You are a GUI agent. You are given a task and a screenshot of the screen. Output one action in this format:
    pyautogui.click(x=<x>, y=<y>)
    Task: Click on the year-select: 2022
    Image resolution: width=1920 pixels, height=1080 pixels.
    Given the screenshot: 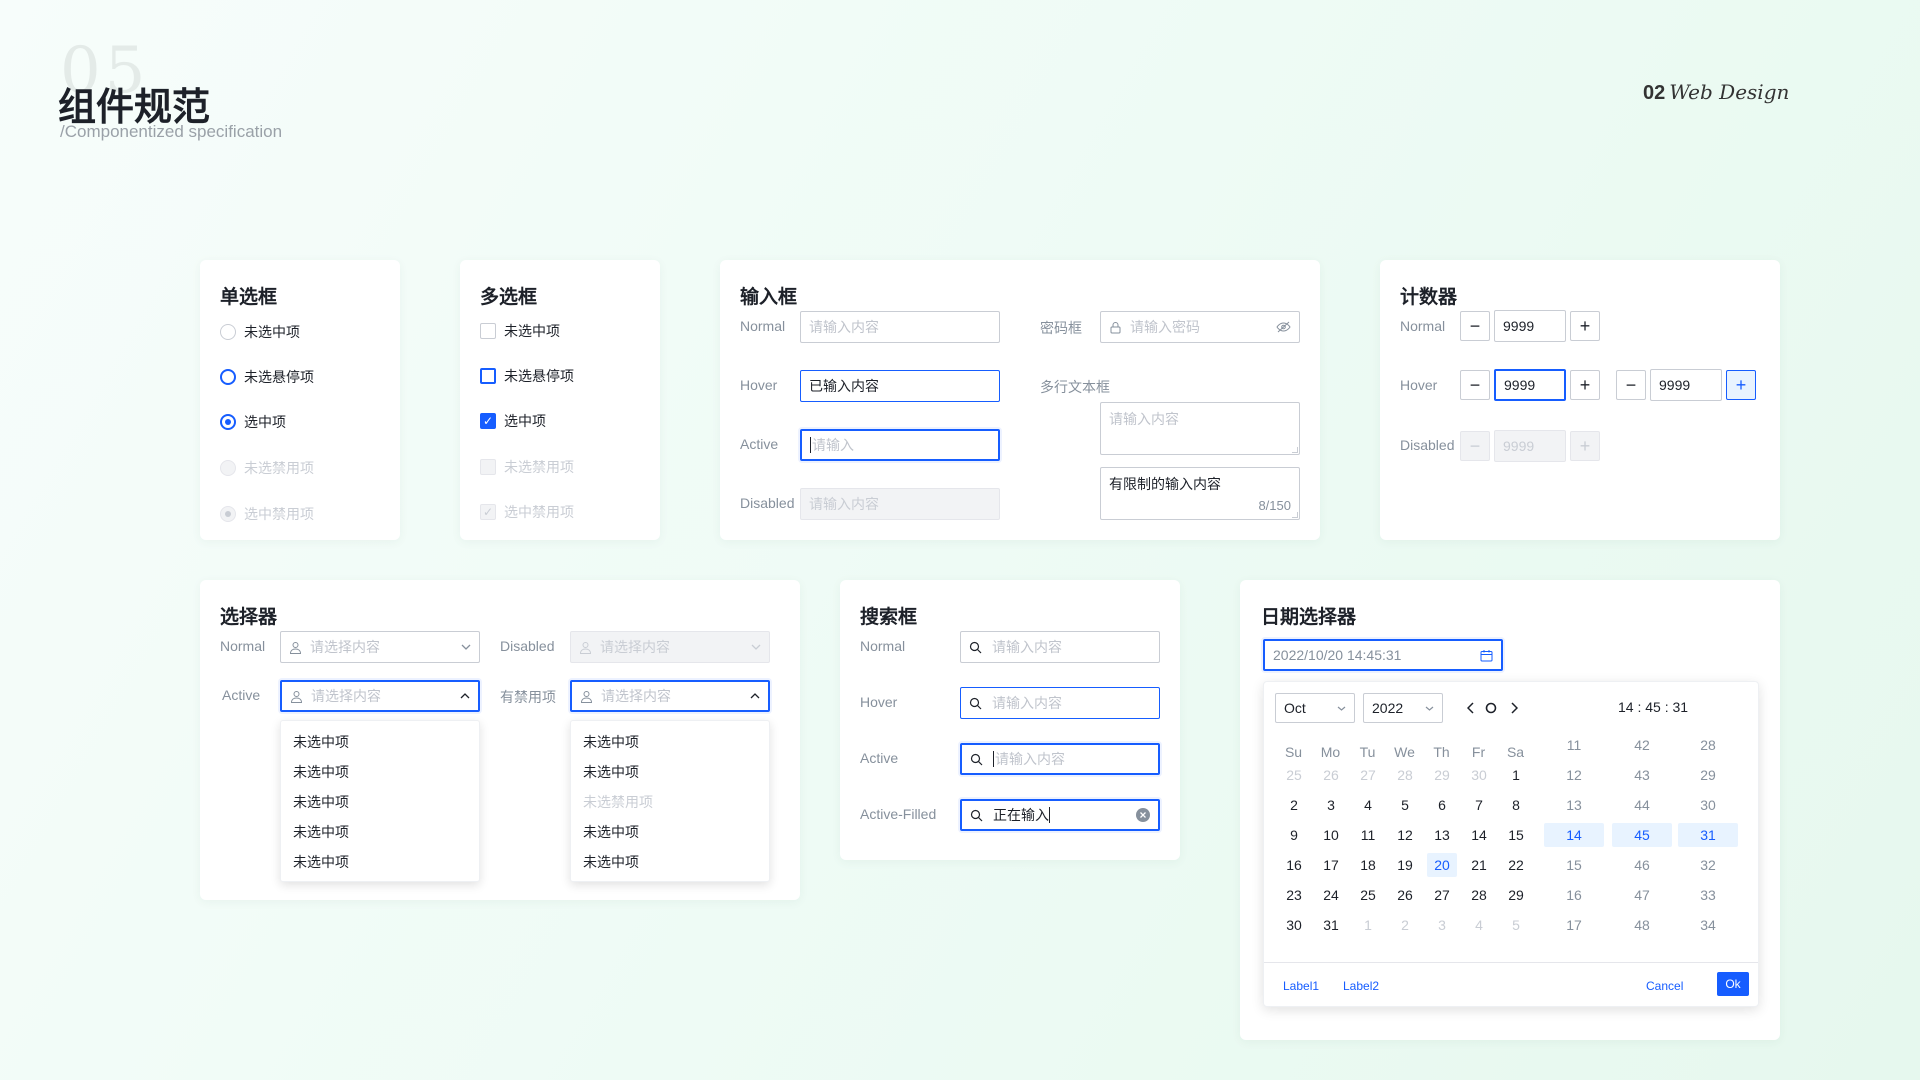 What is the action you would take?
    pyautogui.click(x=1403, y=708)
    